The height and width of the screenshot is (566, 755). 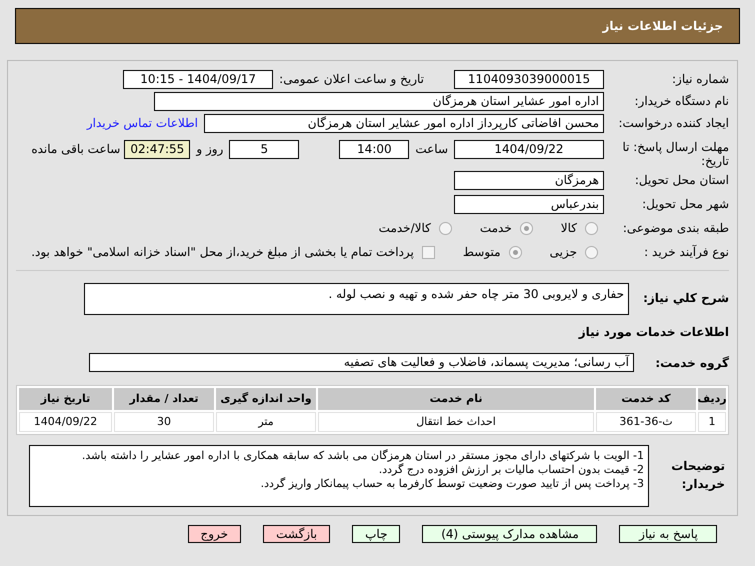 I want to click on field-label: ایجاد کننده درخواست:, so click(x=673, y=123).